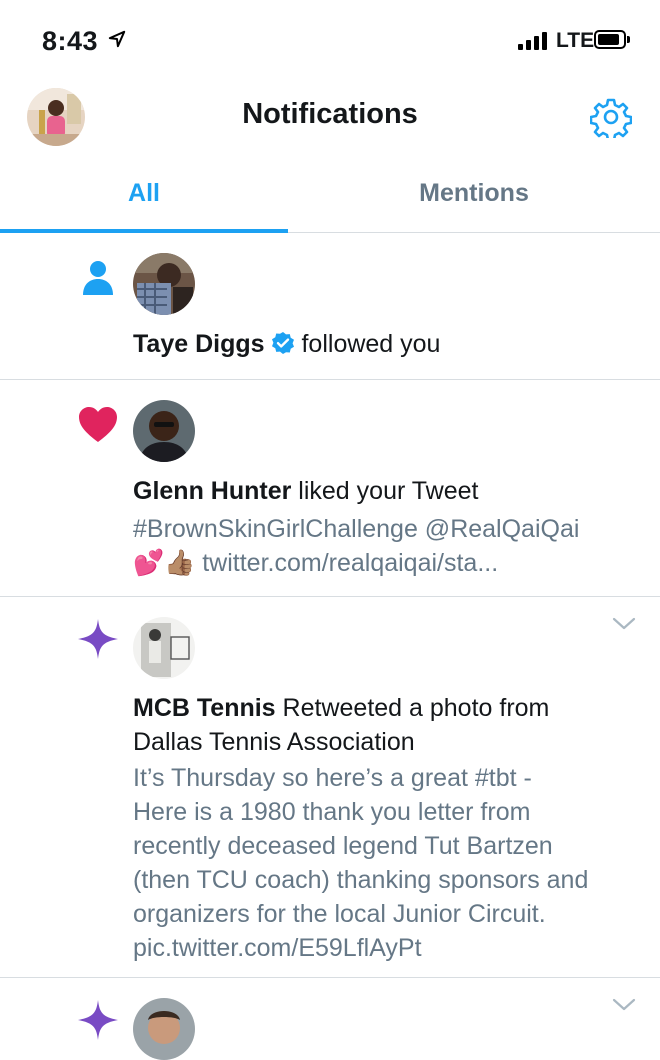  Describe the element at coordinates (332, 778) in the screenshot. I see `tweet-preview-line: It’s Thursday so here’s a great #tbt -` at that location.